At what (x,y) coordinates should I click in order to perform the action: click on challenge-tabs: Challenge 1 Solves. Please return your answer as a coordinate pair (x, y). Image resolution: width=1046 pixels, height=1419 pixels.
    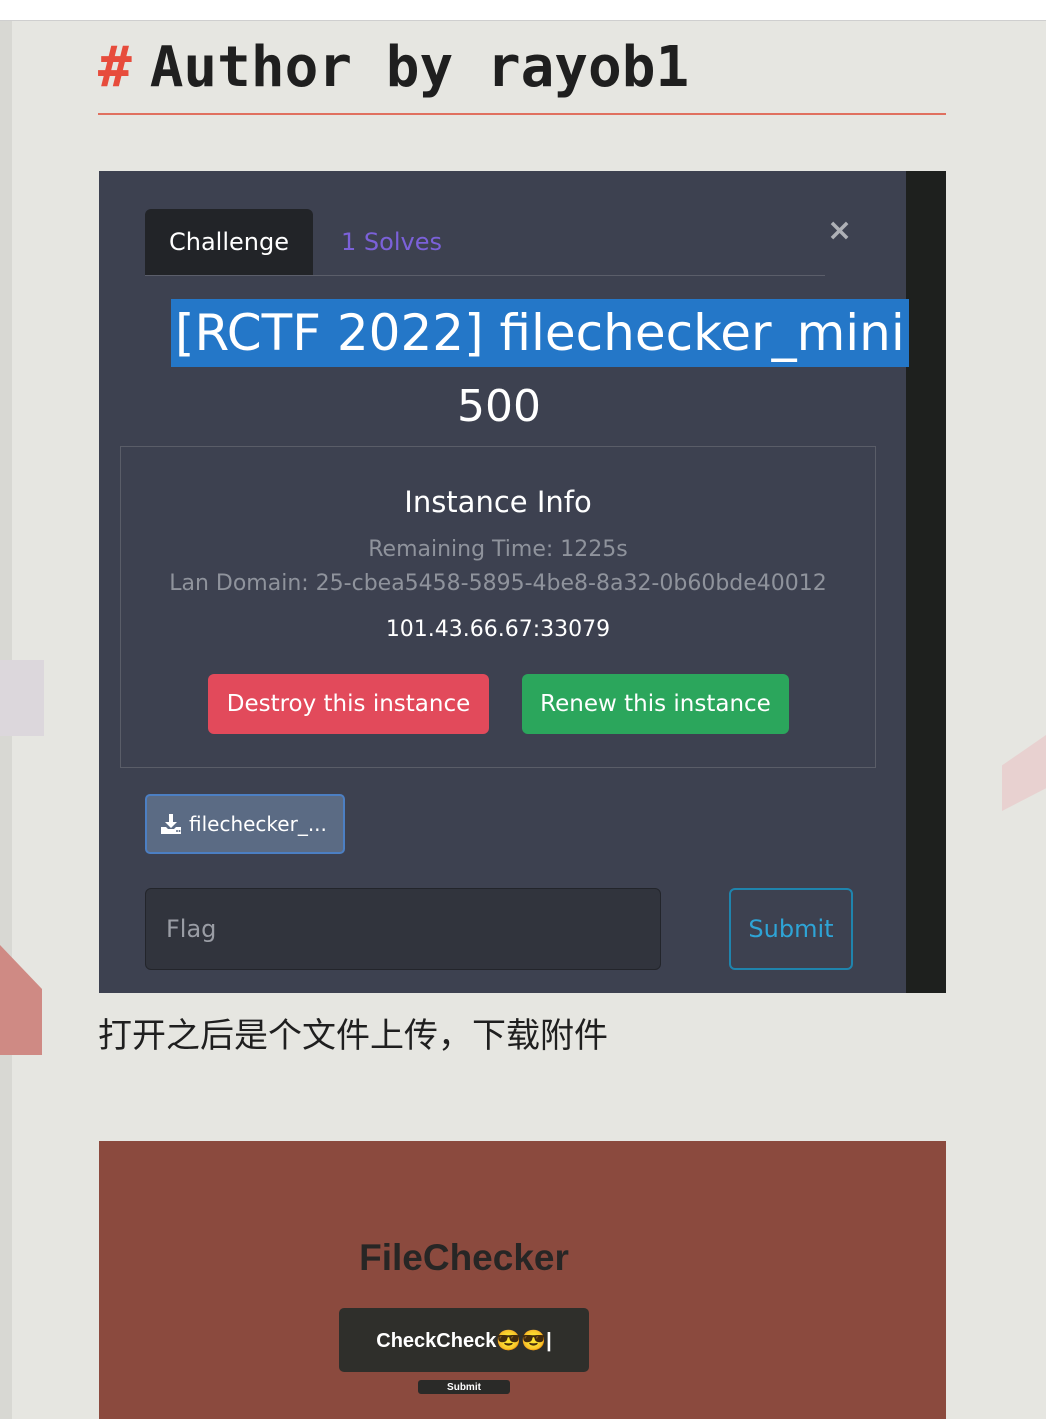
    Looking at the image, I should click on (485, 242).